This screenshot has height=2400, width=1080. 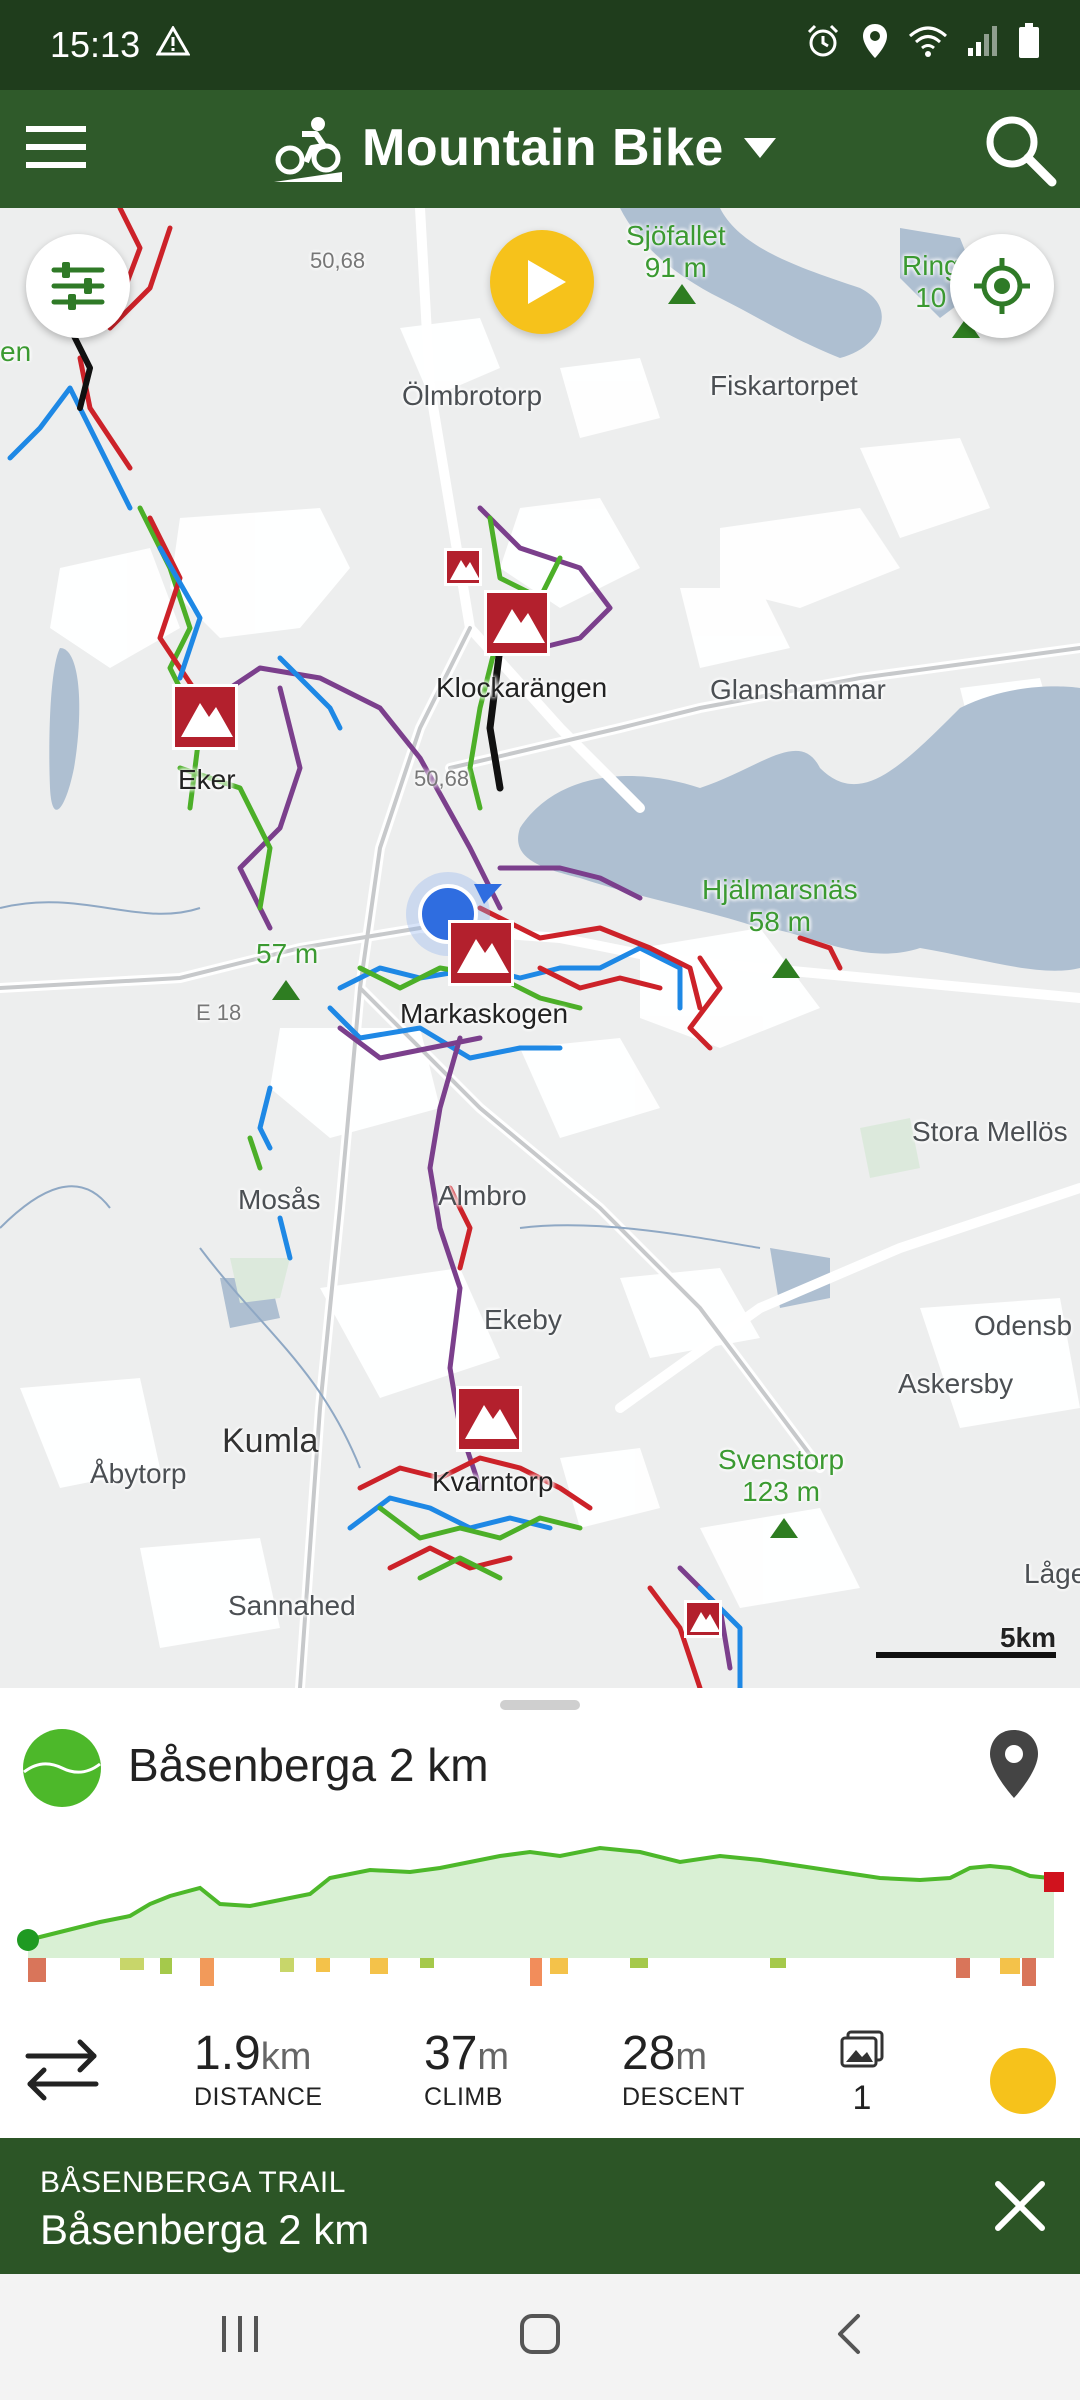 What do you see at coordinates (1052, 1573) in the screenshot?
I see `place-label: Låge` at bounding box center [1052, 1573].